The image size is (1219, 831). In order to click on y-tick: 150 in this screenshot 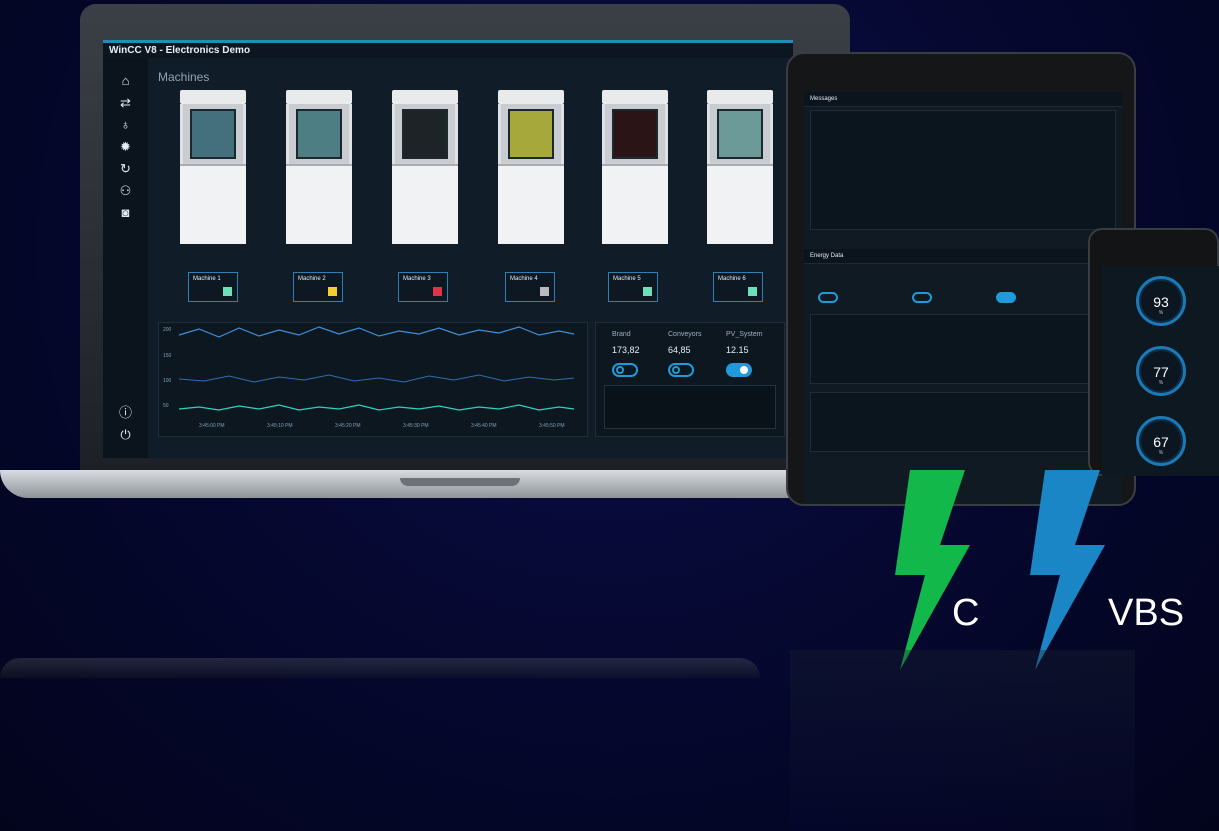, I will do `click(167, 356)`.